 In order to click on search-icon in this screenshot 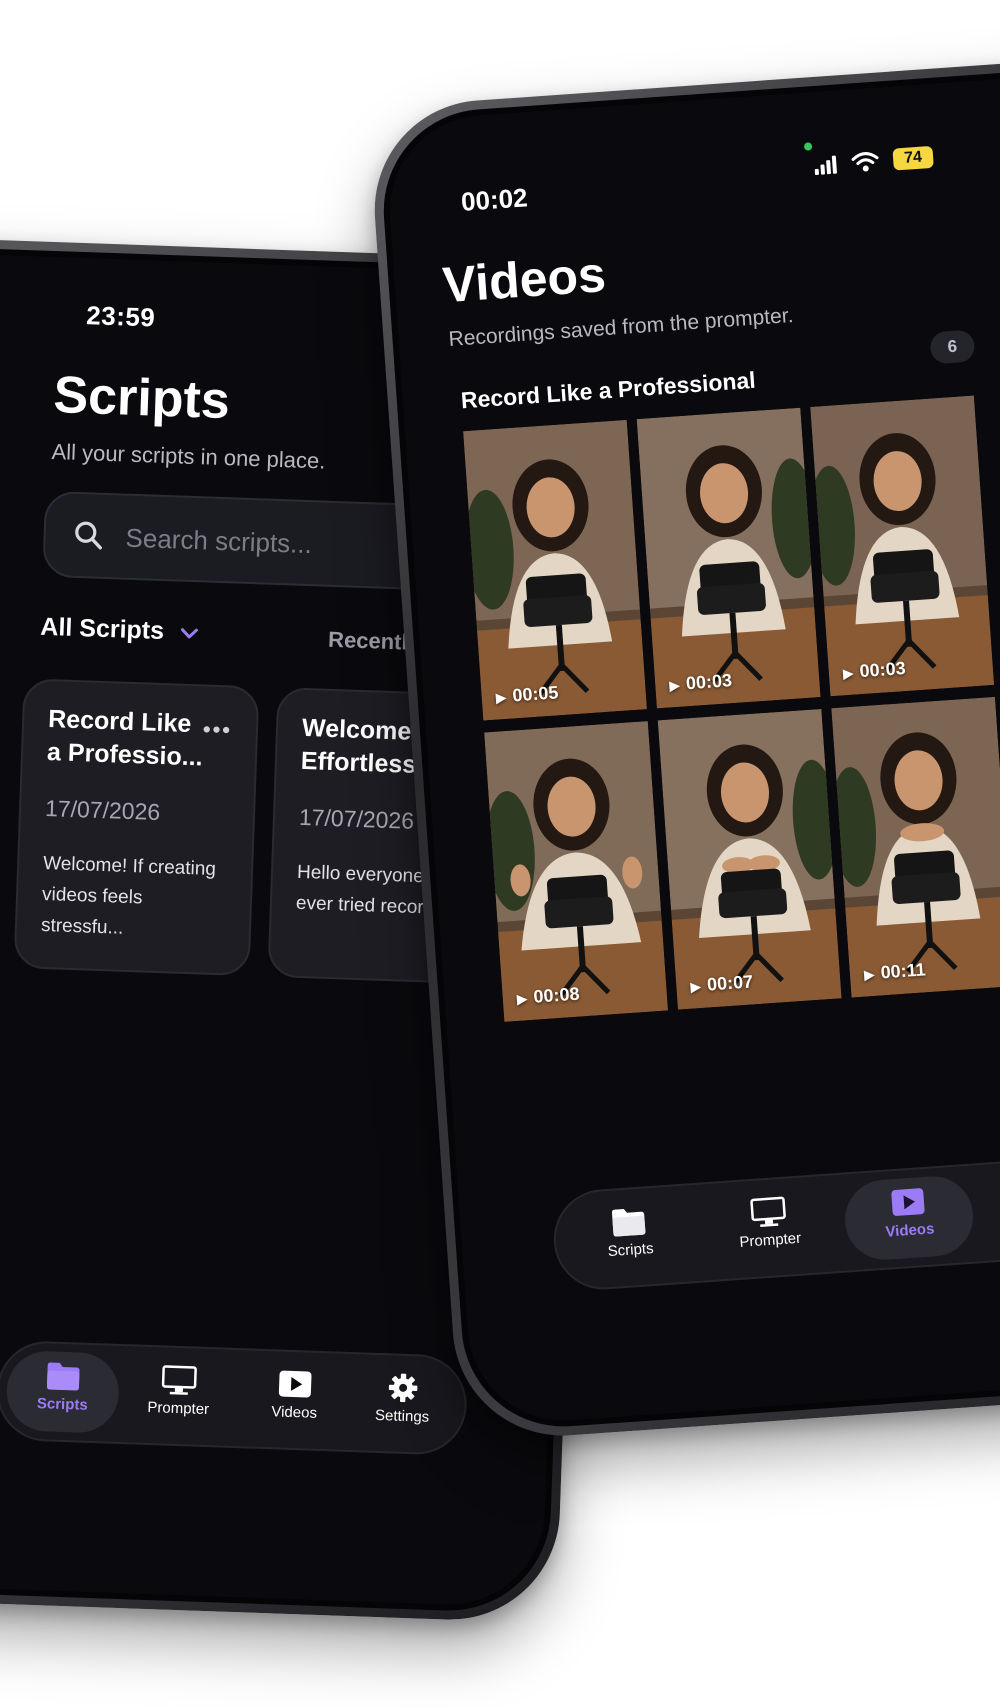, I will do `click(88, 535)`.